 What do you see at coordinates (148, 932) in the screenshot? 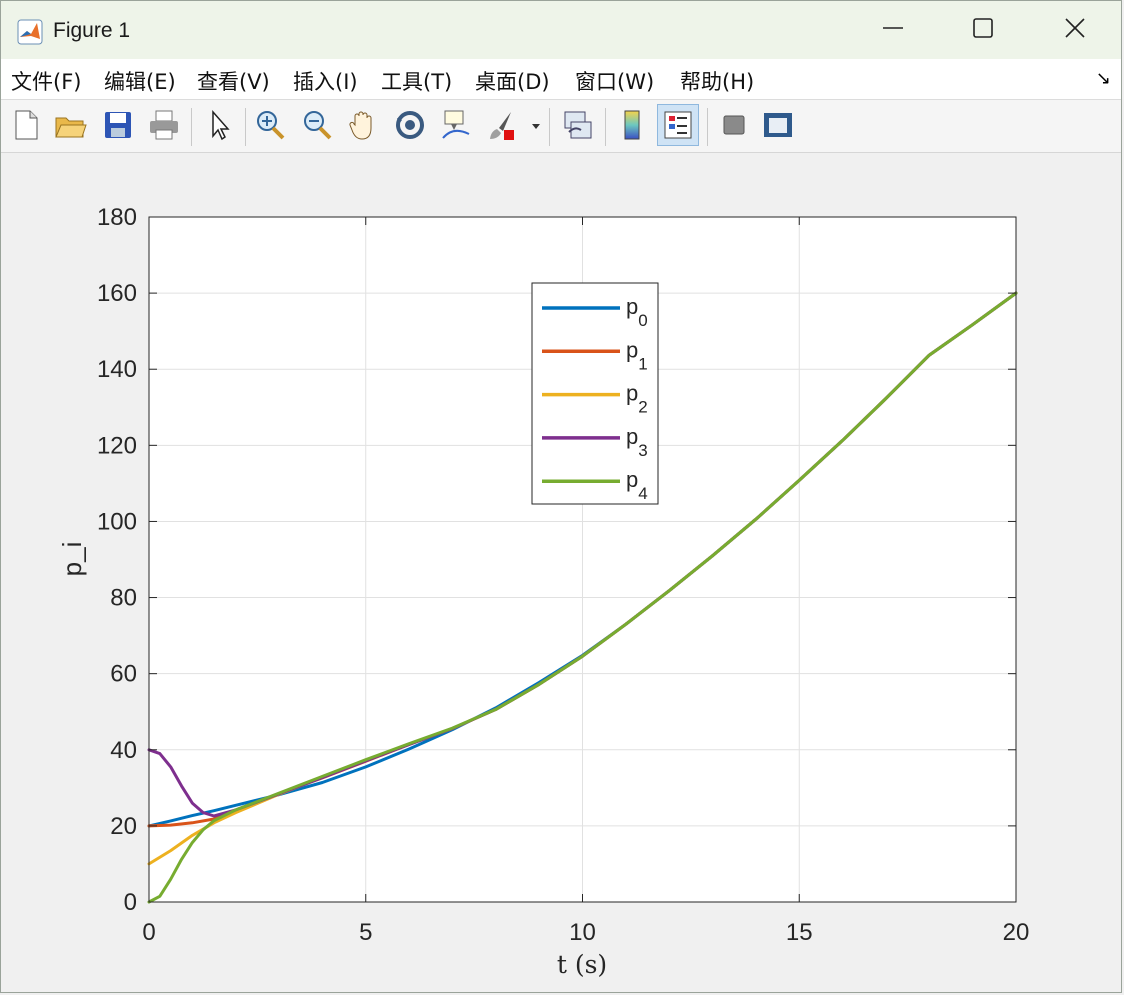
I see `x-tick-label: 0` at bounding box center [148, 932].